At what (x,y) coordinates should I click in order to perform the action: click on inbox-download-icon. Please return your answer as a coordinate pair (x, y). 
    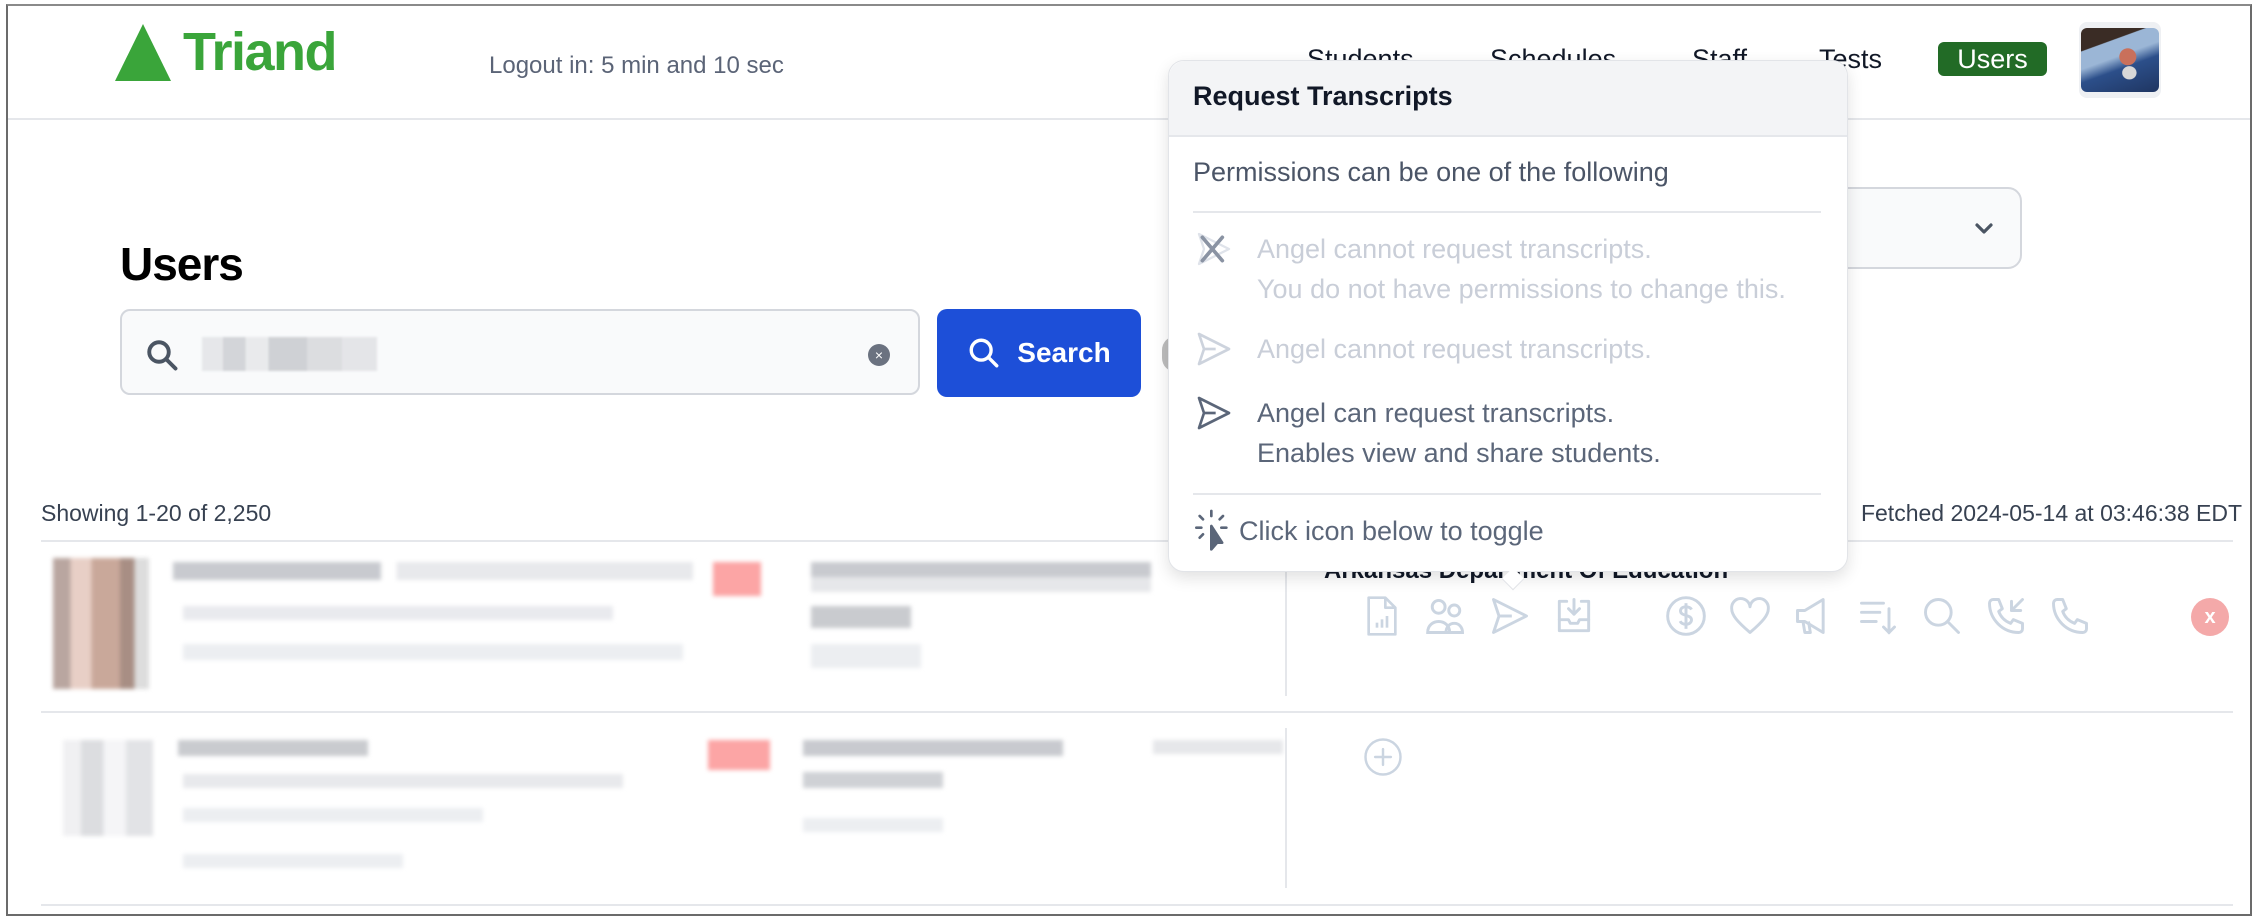
    Looking at the image, I should click on (1574, 616).